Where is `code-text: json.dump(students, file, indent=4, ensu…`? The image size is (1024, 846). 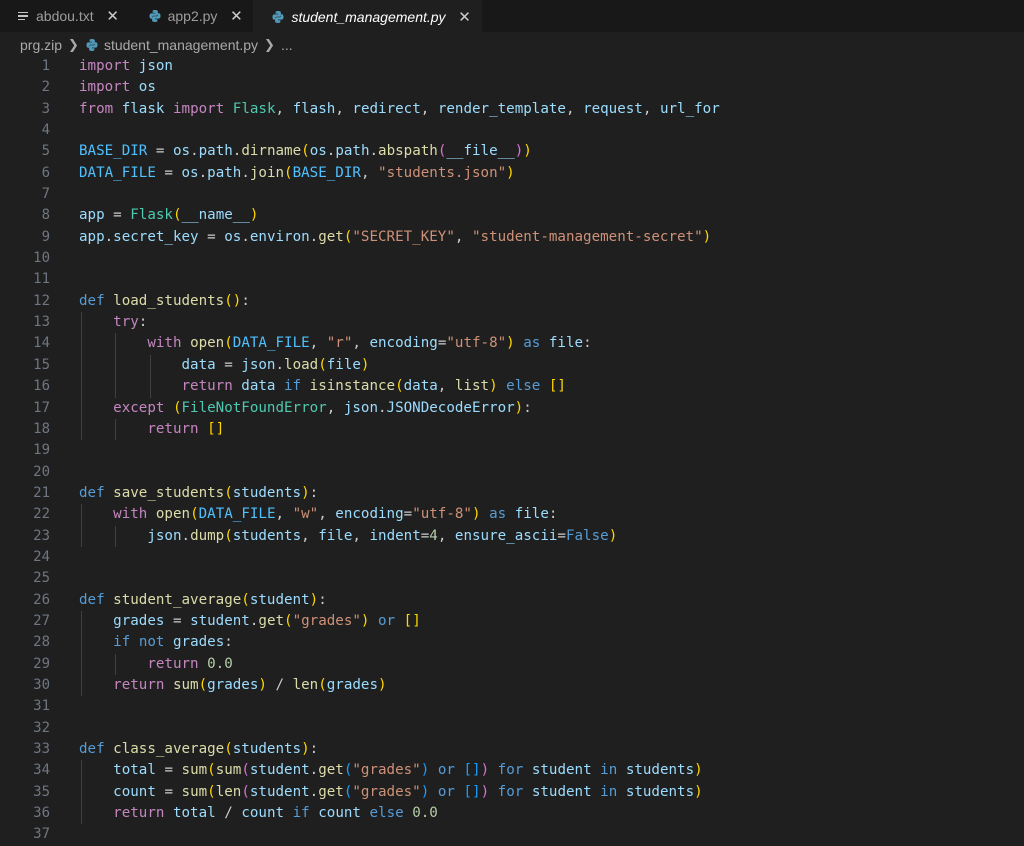 code-text: json.dump(students, file, indent=4, ensu… is located at coordinates (382, 535).